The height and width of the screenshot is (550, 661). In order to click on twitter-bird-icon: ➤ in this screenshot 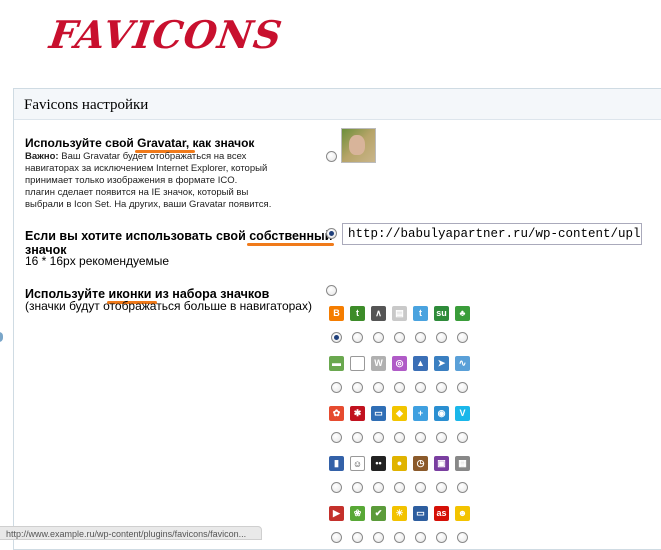, I will do `click(441, 363)`.